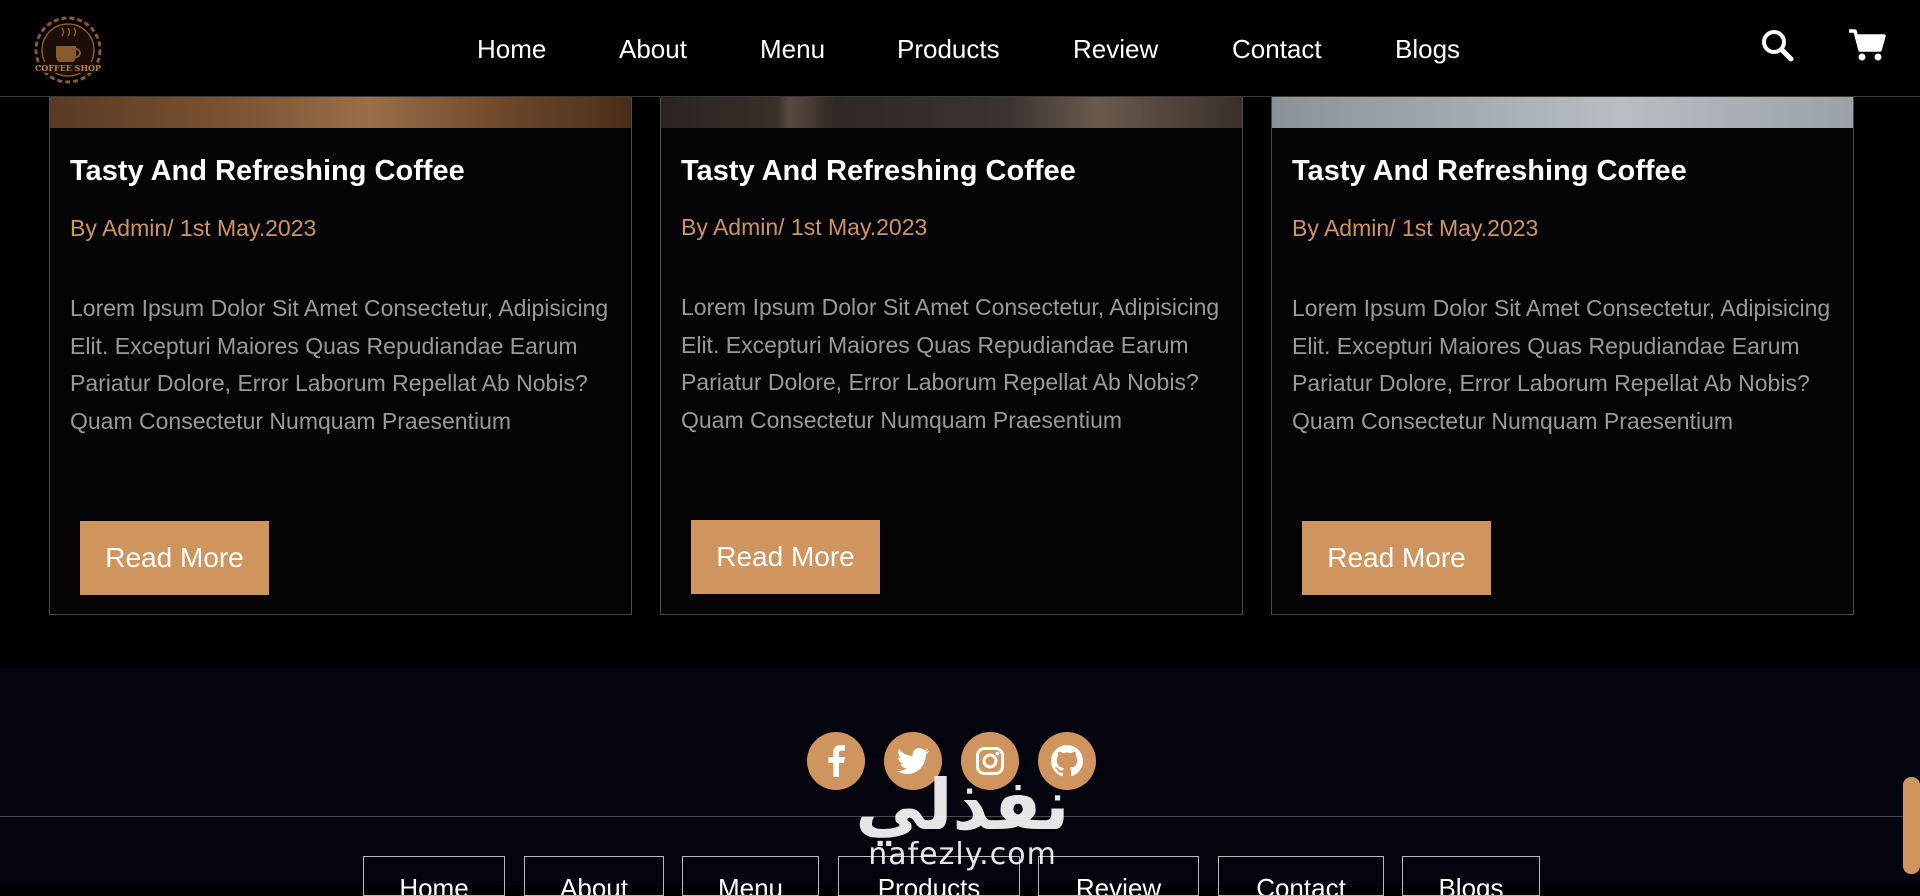  What do you see at coordinates (1427, 49) in the screenshot?
I see `nav-blogs: Blogs` at bounding box center [1427, 49].